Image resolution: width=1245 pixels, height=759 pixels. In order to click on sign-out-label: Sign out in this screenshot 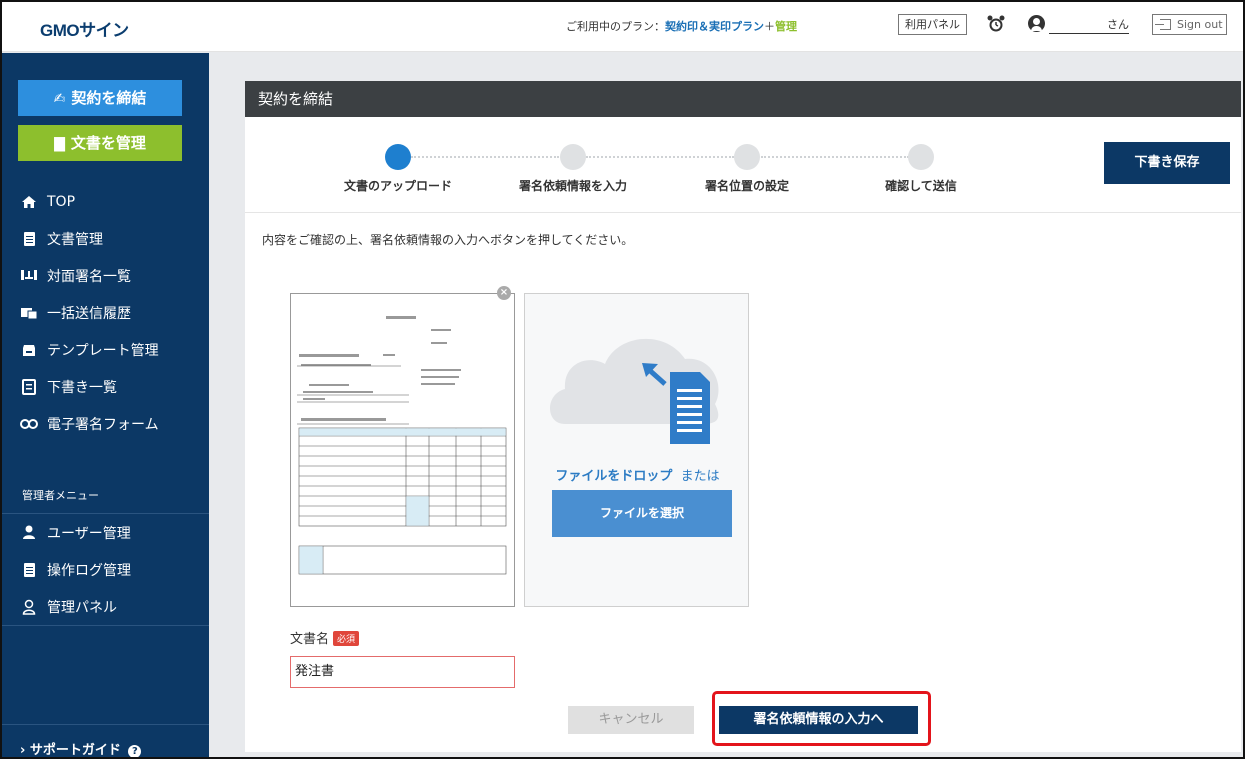, I will do `click(1200, 24)`.